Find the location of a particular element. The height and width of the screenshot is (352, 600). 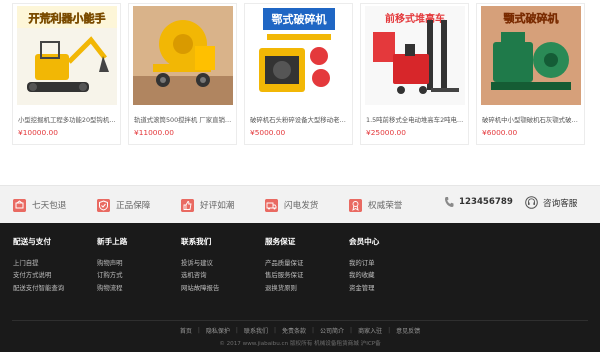

product-image: 颚式破碎机 is located at coordinates (531, 55).